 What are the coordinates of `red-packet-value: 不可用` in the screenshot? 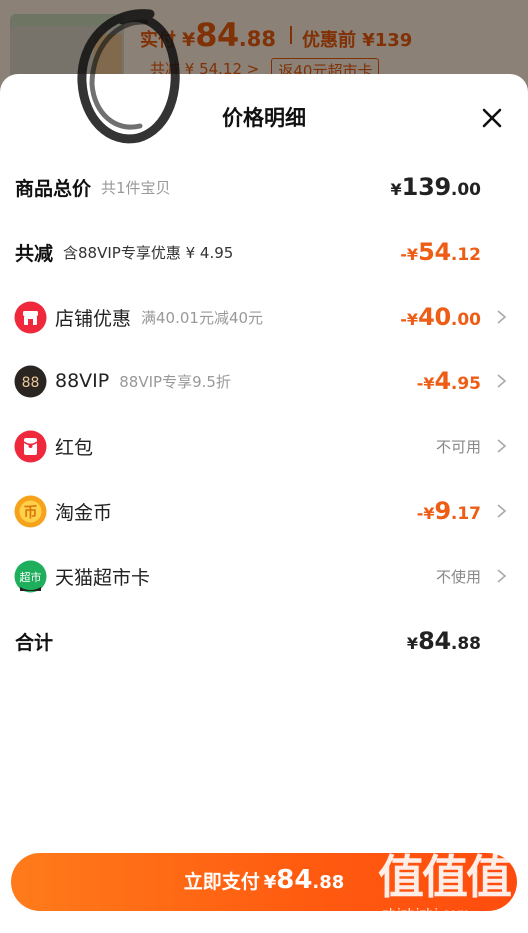 It's located at (458, 446).